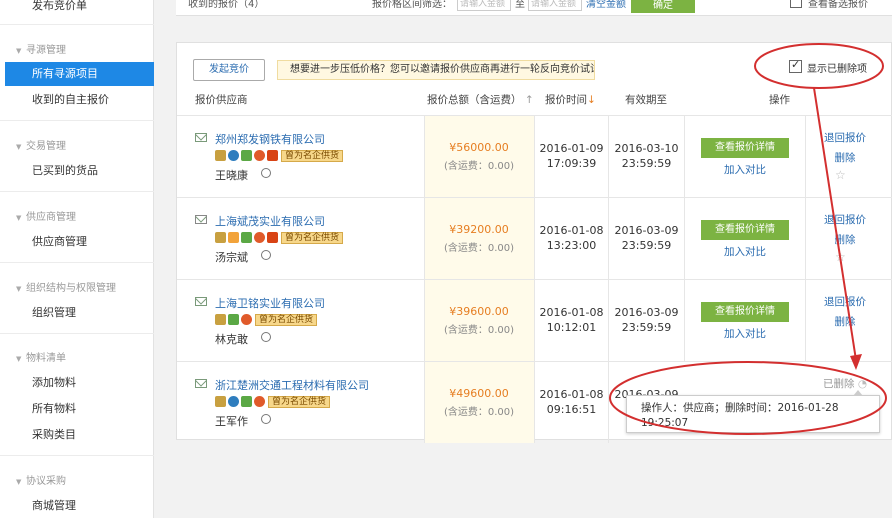 This screenshot has height=518, width=892. I want to click on honor-icon, so click(272, 237).